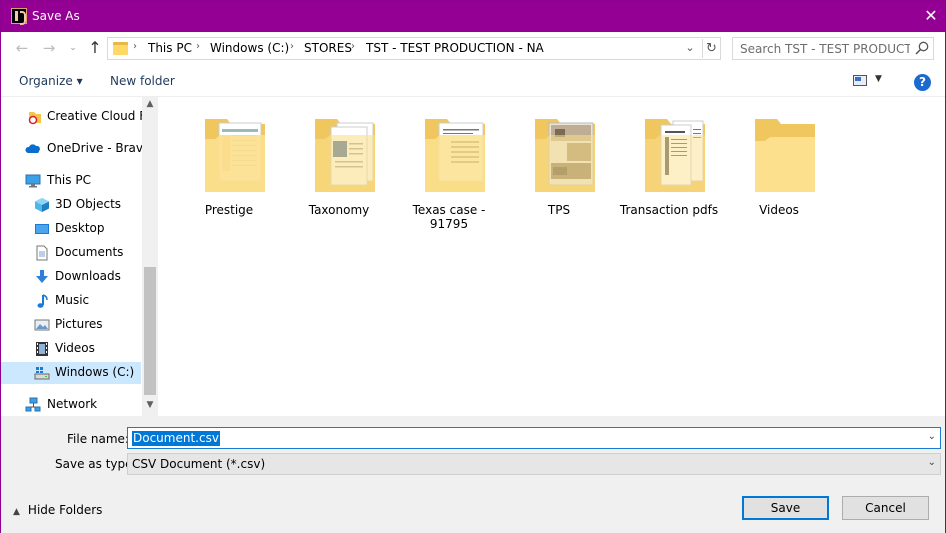  I want to click on forward-button: →, so click(49, 48).